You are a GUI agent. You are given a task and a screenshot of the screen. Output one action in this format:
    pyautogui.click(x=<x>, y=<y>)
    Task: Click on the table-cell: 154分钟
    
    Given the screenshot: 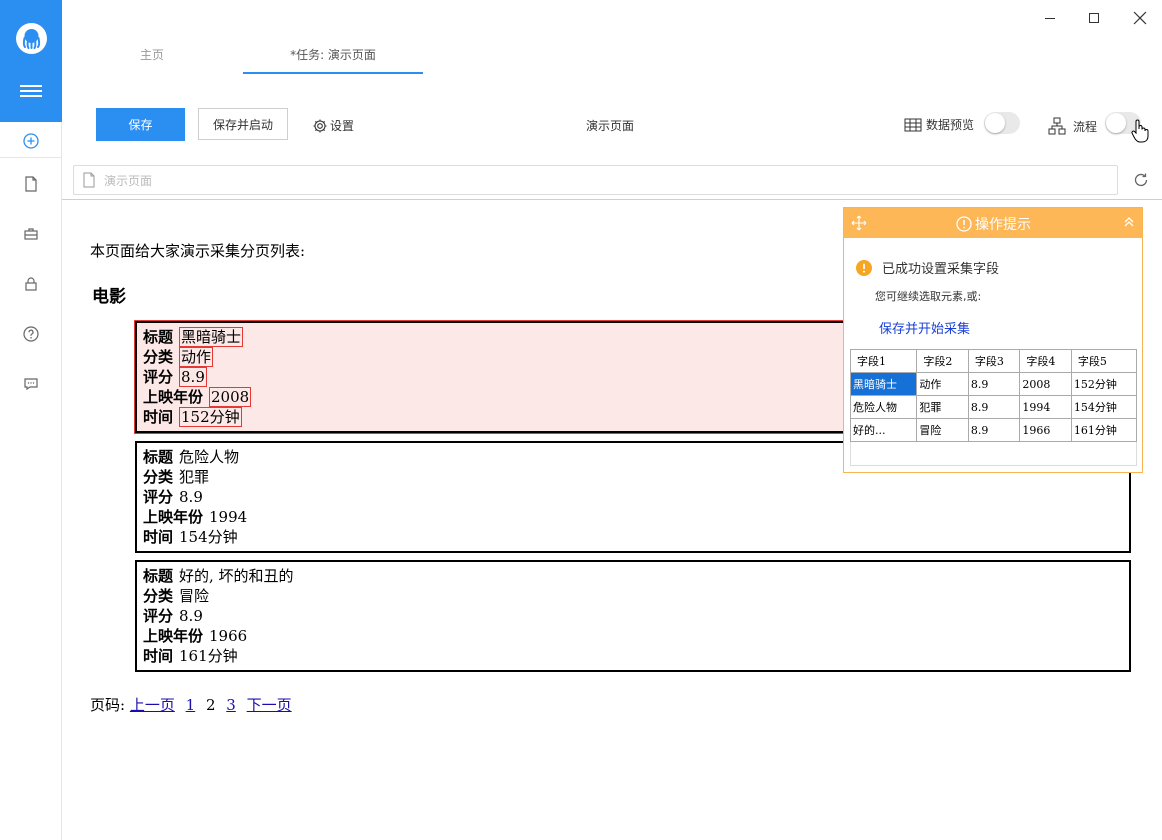 What is the action you would take?
    pyautogui.click(x=1104, y=407)
    